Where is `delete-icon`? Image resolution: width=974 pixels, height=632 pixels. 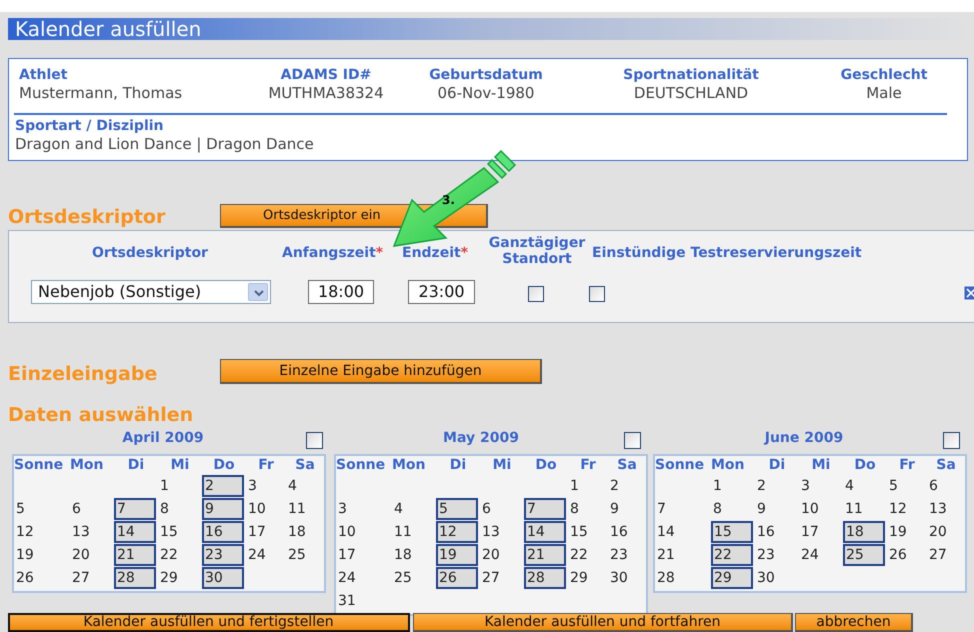
delete-icon is located at coordinates (969, 293).